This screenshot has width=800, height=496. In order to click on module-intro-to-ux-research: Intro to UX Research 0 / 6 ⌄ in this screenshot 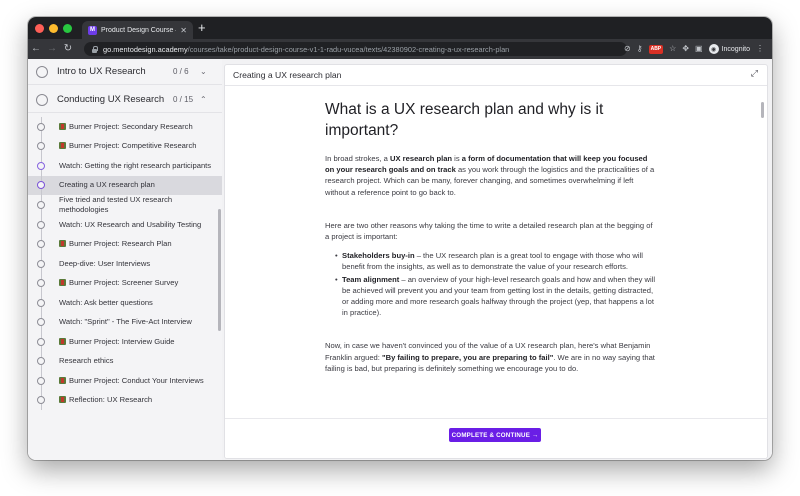, I will do `click(125, 72)`.